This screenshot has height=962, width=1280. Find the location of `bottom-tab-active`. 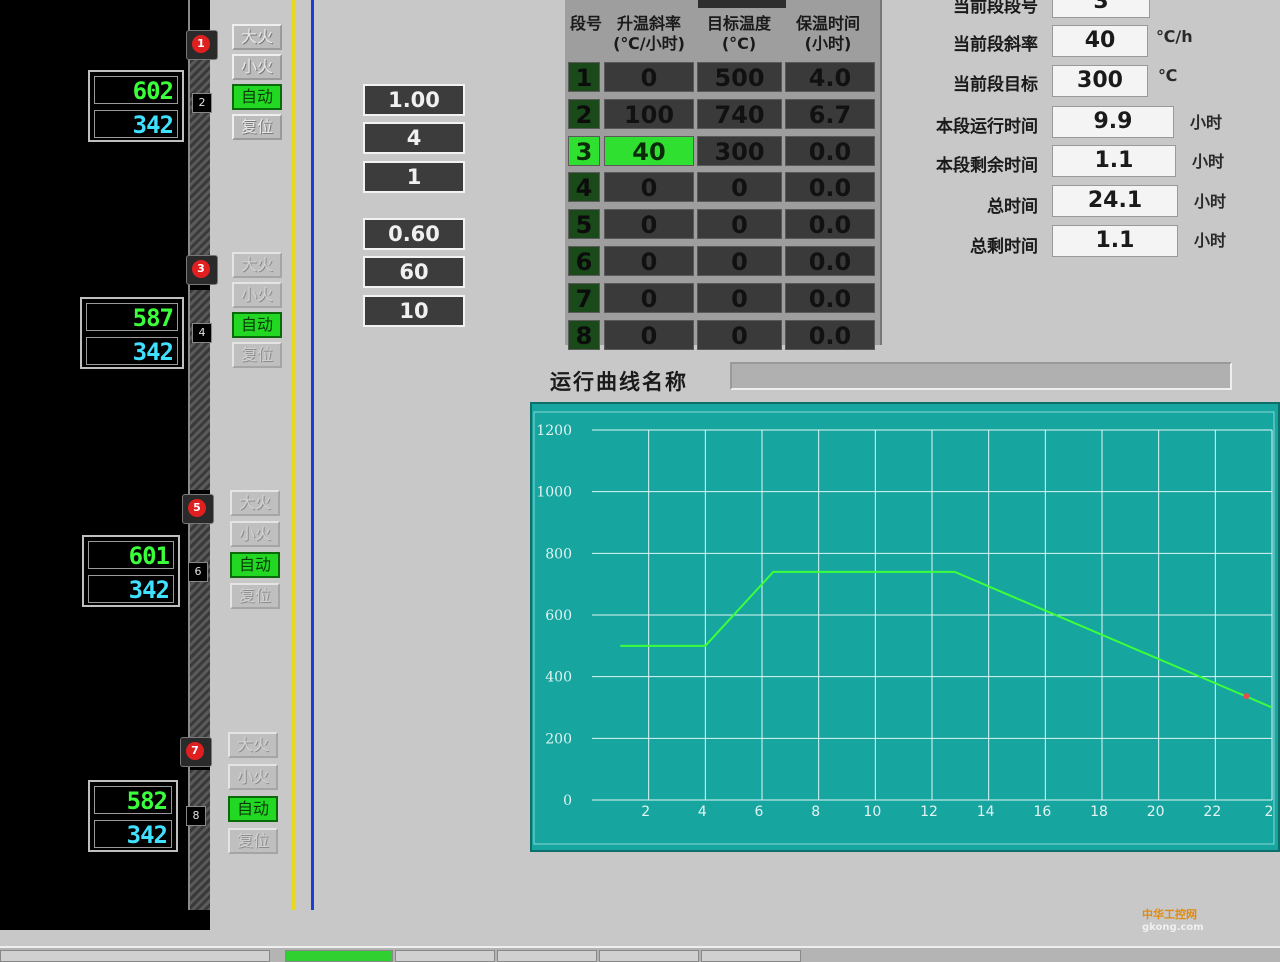

bottom-tab-active is located at coordinates (339, 956).